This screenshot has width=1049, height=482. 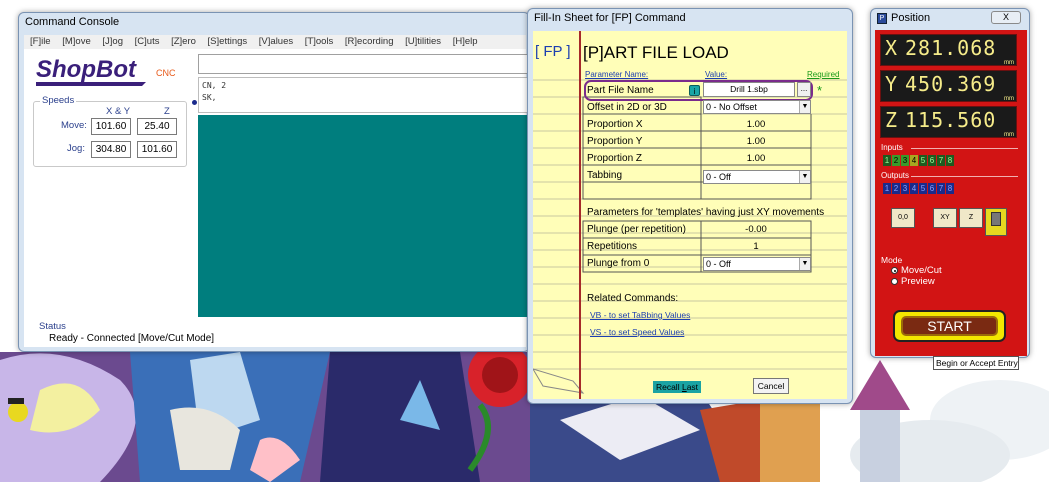 I want to click on link-vs: VS - to set Speed Values, so click(x=637, y=332).